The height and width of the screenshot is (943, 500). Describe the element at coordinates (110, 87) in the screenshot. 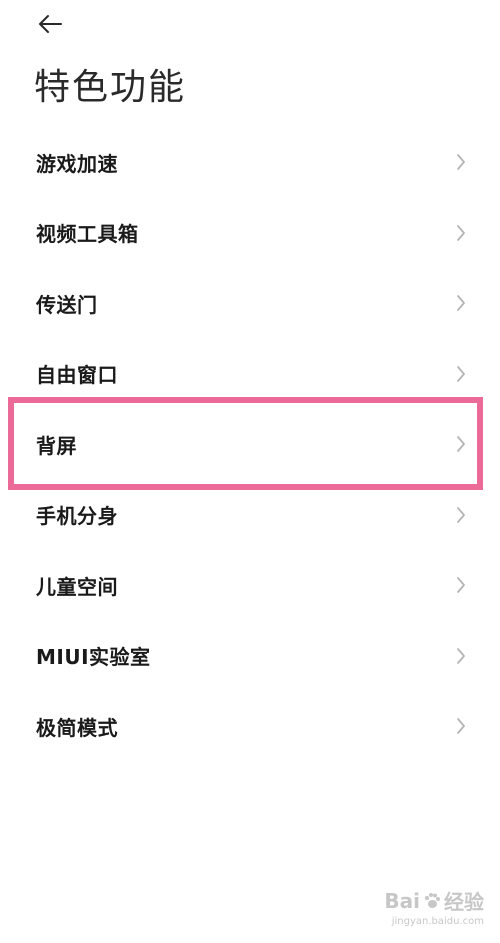

I see `page-title: 特色功能` at that location.